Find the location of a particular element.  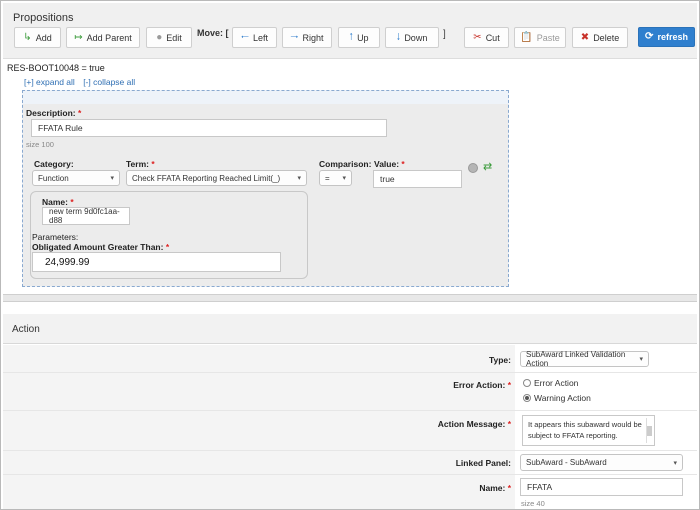

linked-panel-row: Linked Panel: SubAward - SubAward ▾ is located at coordinates (350, 463).